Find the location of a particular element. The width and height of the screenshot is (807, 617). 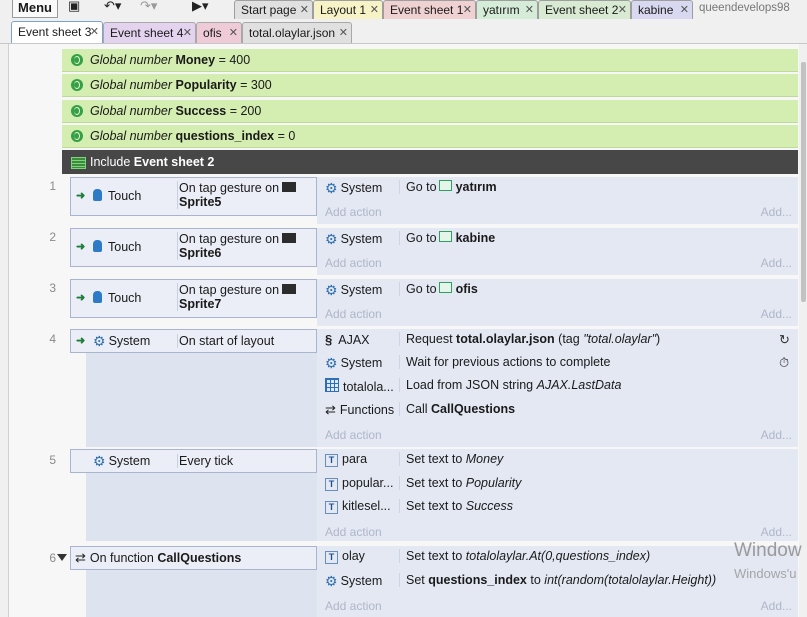

activation-watermark: Window is located at coordinates (768, 550).